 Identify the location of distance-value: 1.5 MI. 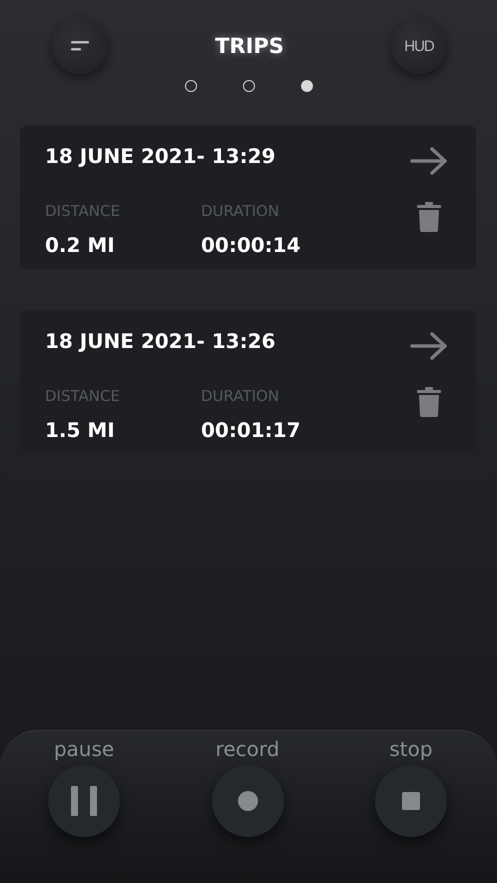
(80, 431).